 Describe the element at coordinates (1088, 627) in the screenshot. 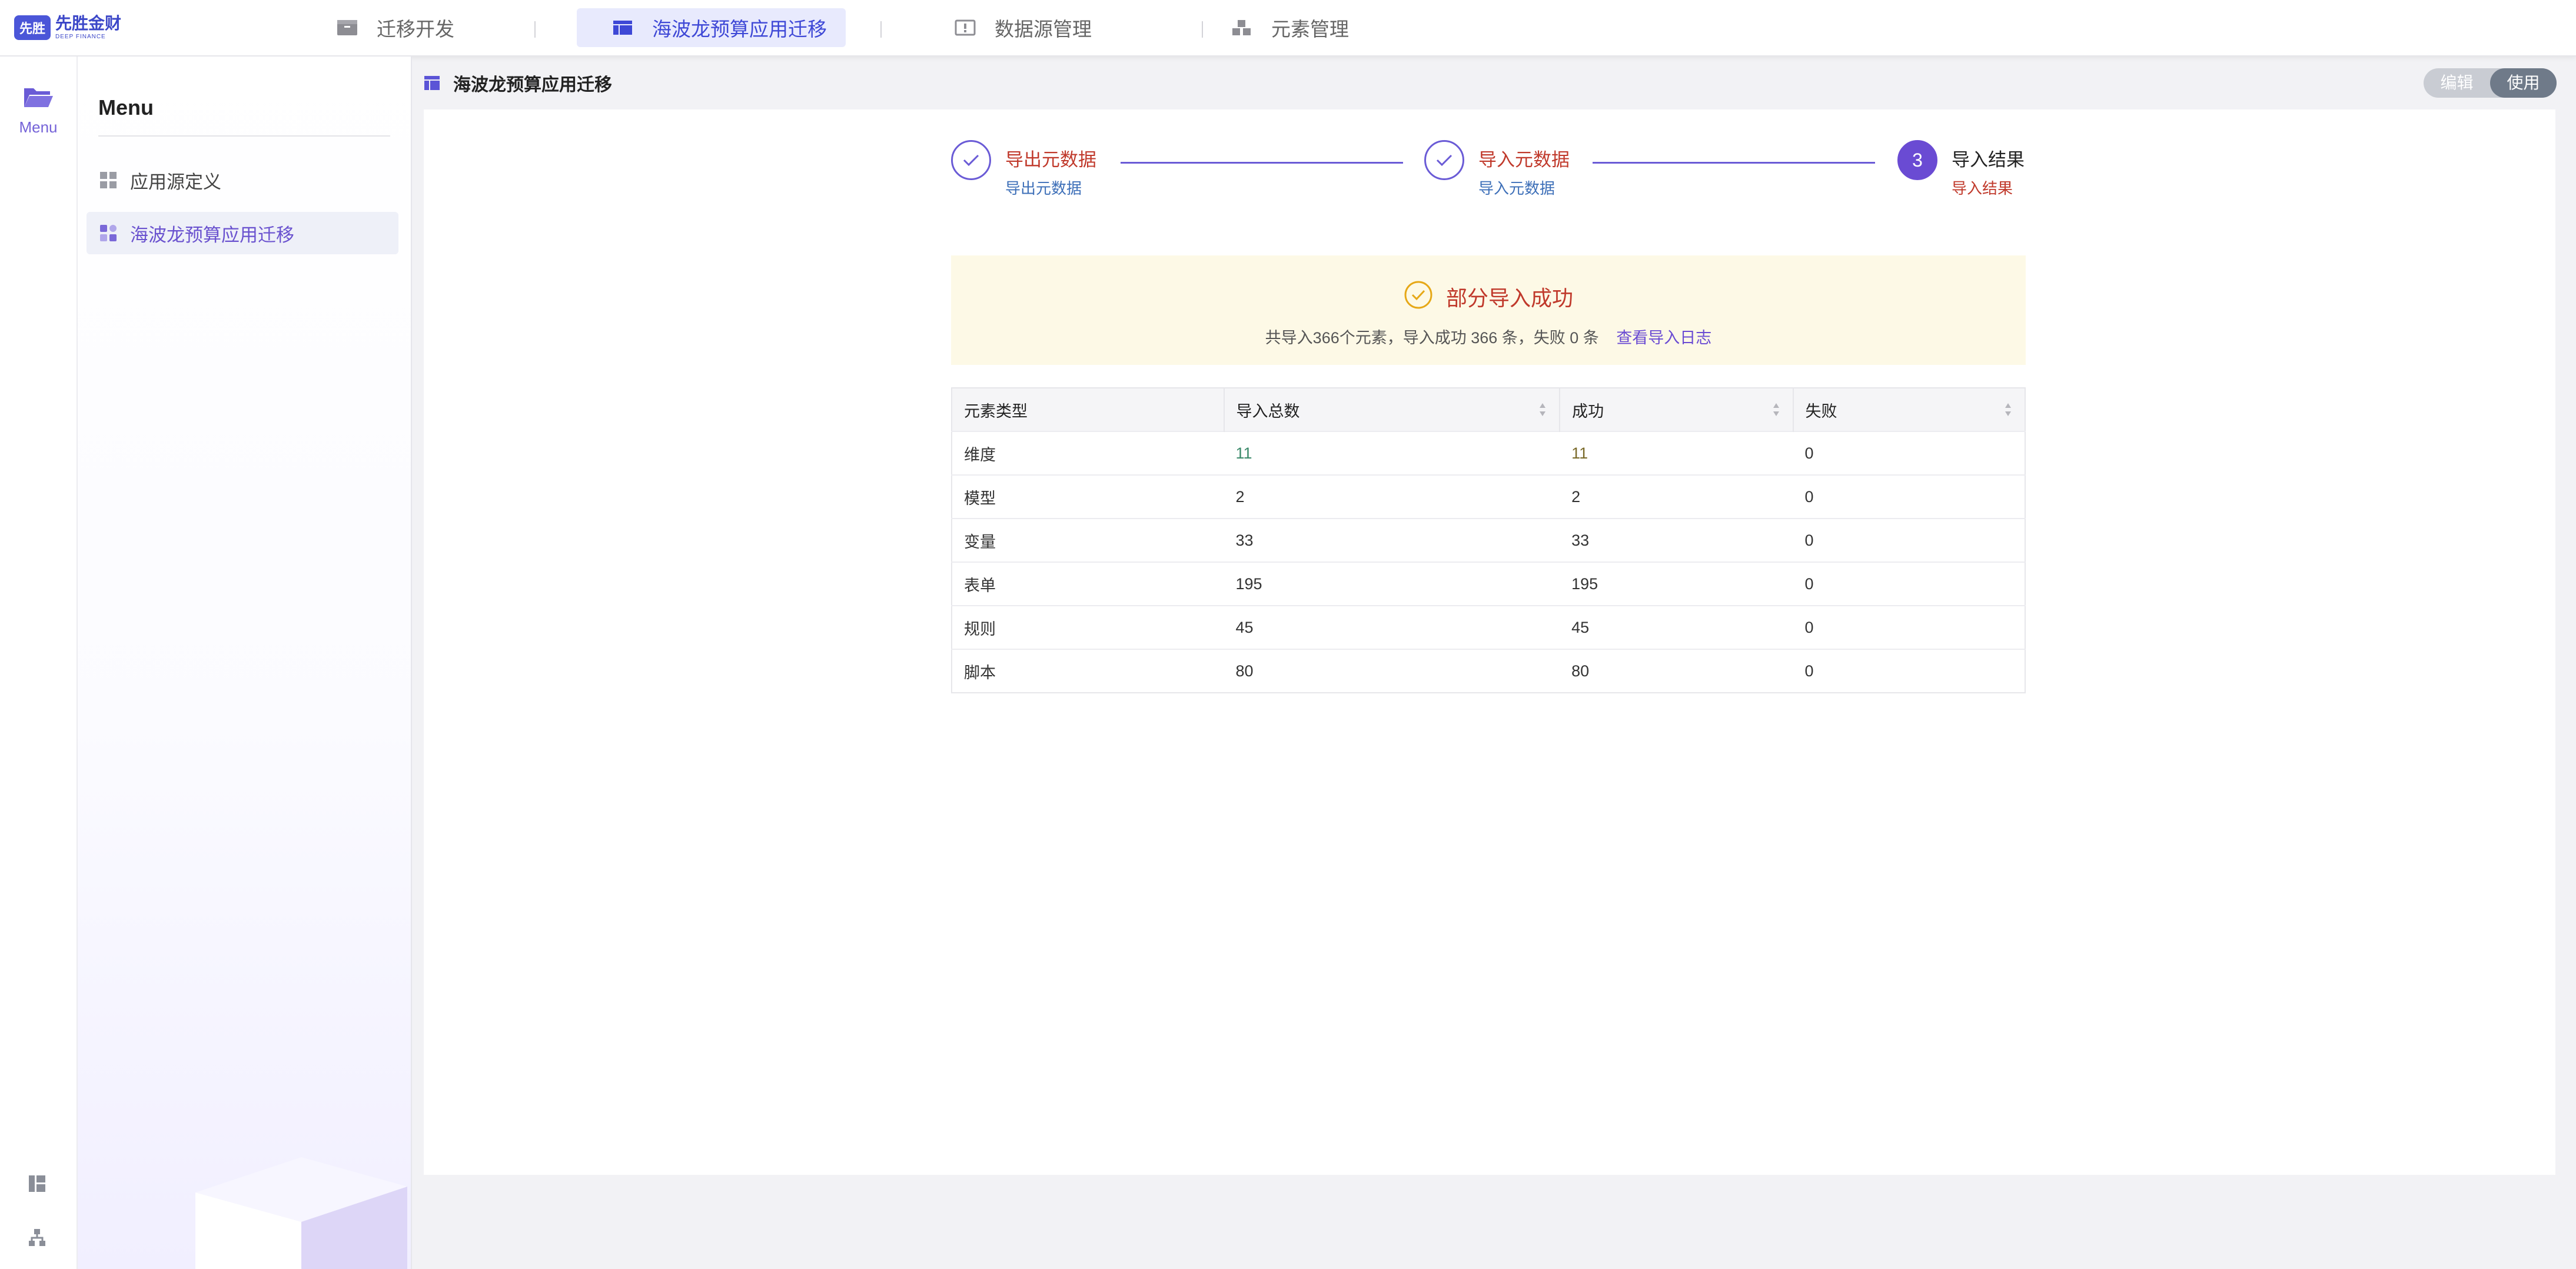

I see `cell-element-type: 规则` at that location.